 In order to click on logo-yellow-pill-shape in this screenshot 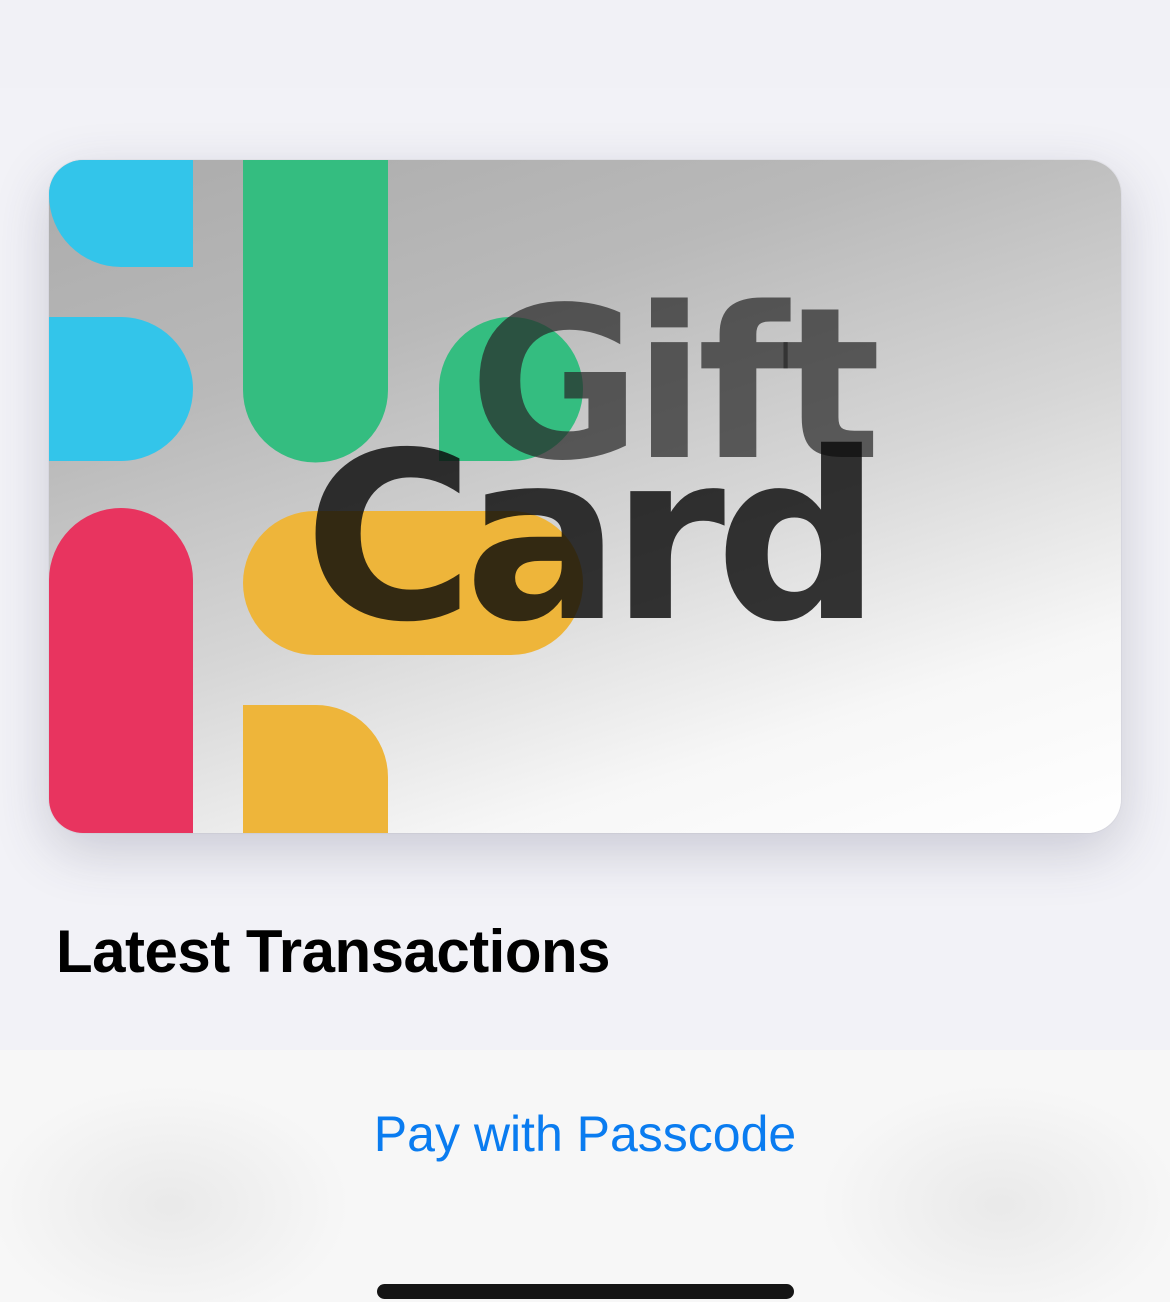, I will do `click(413, 583)`.